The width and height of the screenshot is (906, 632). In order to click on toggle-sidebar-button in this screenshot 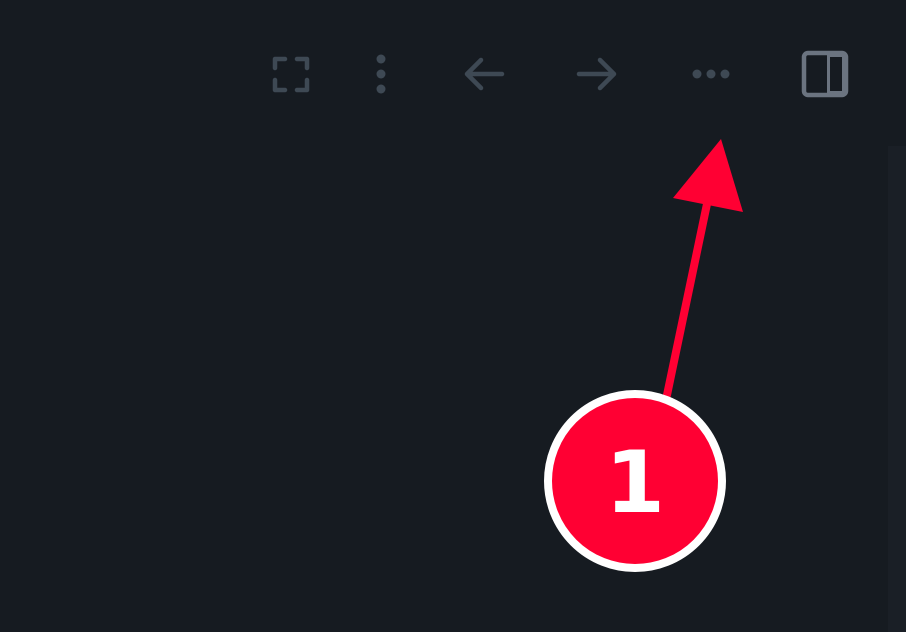, I will do `click(825, 74)`.